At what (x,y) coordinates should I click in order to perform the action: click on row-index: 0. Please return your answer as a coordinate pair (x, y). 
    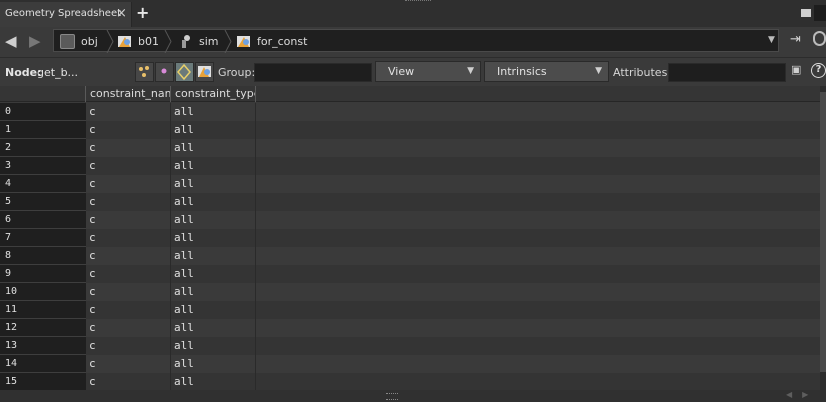
    Looking at the image, I should click on (43, 112).